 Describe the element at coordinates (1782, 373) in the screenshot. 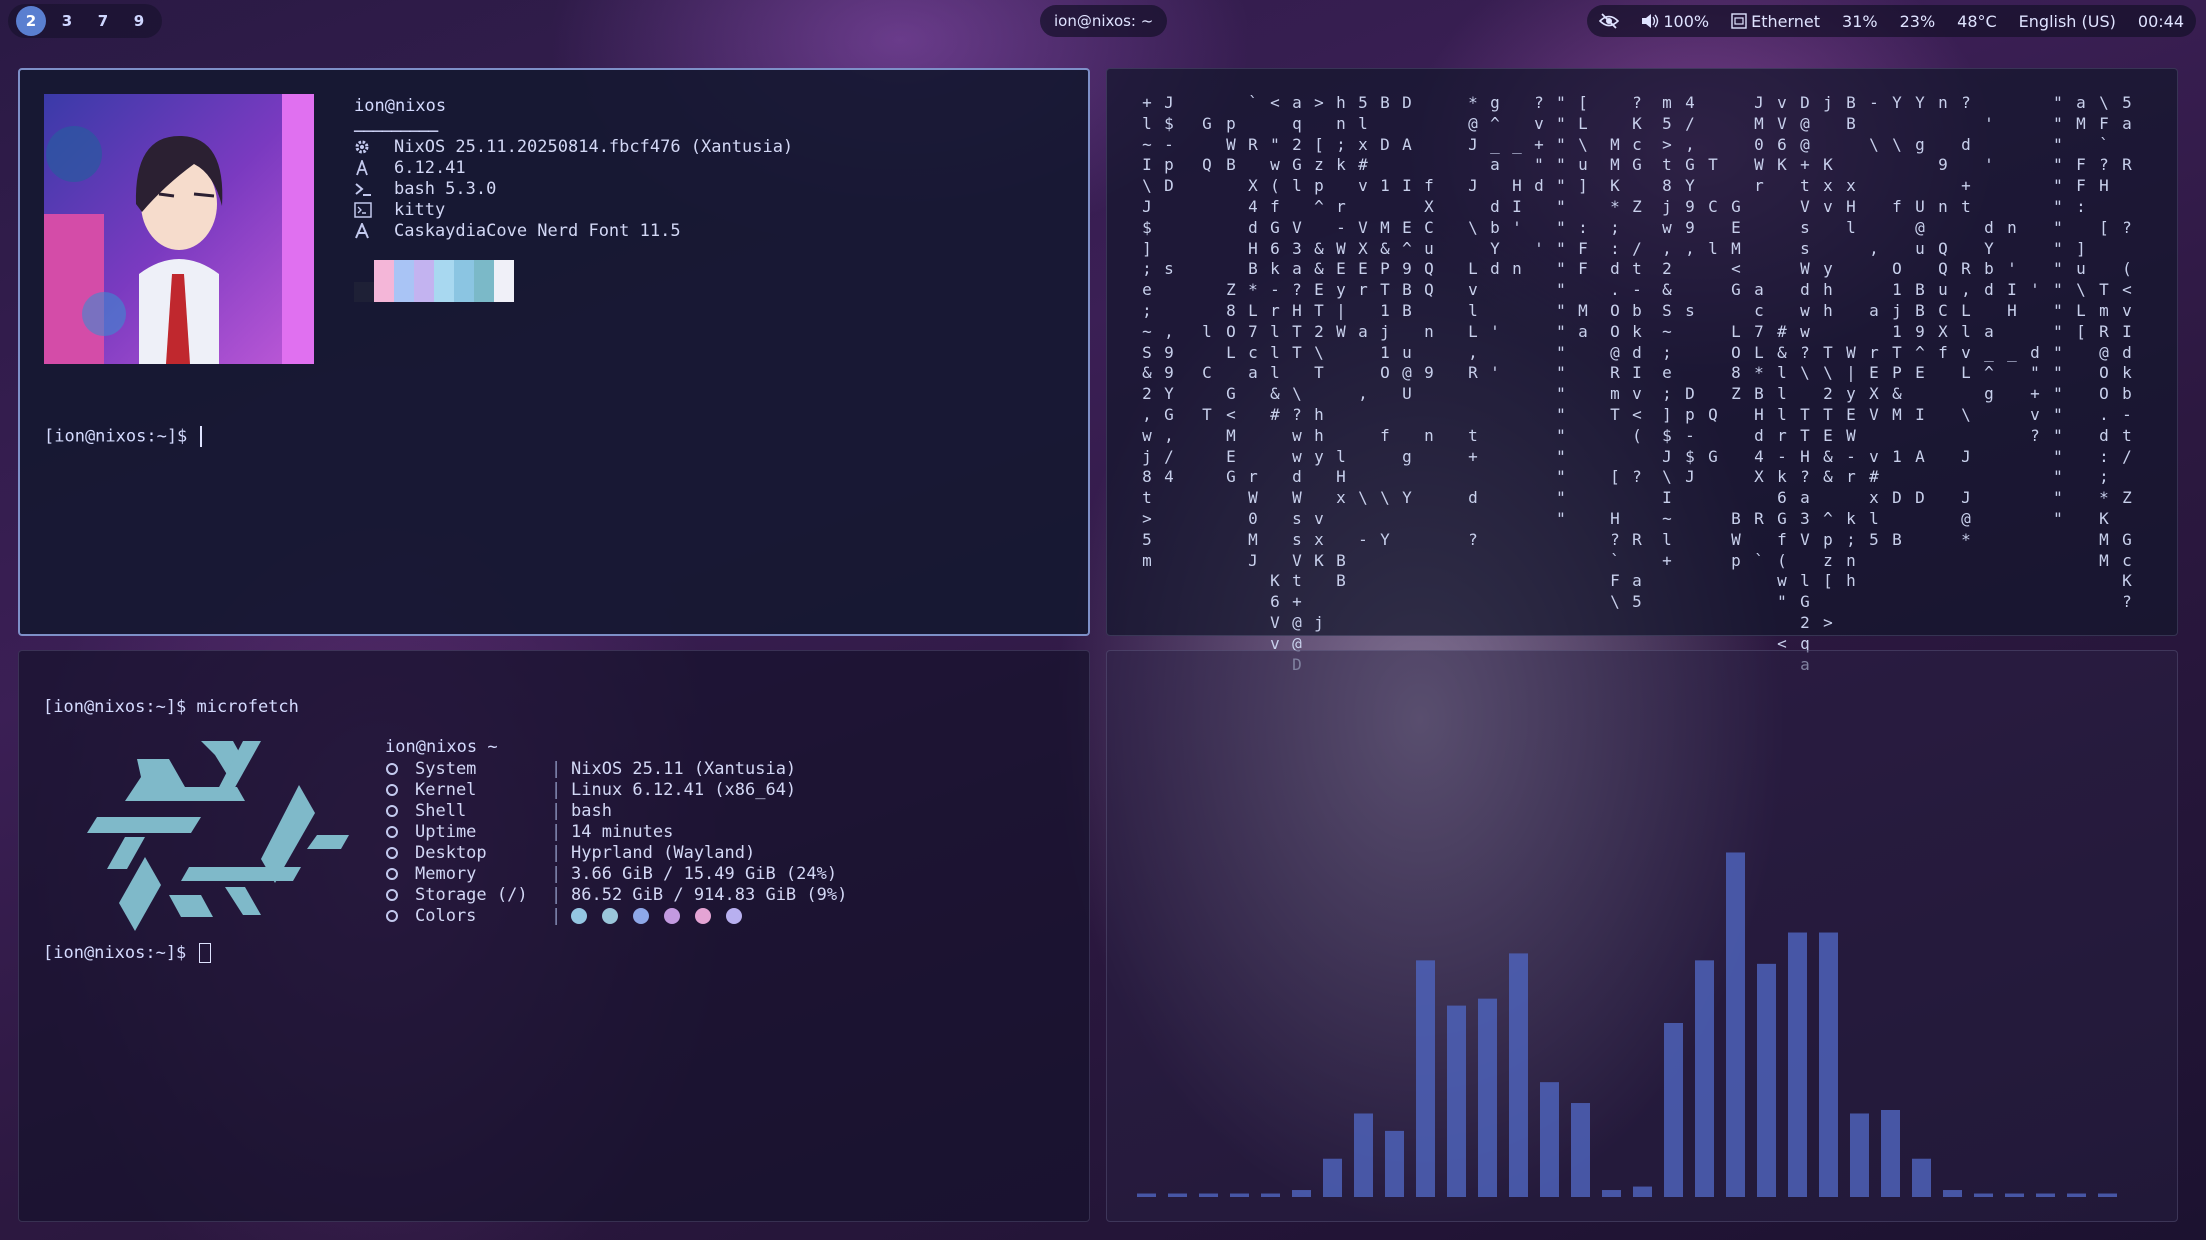

I see `matrix-column: v V 6 K # & l l l r - k 6 G f ( w " <` at that location.